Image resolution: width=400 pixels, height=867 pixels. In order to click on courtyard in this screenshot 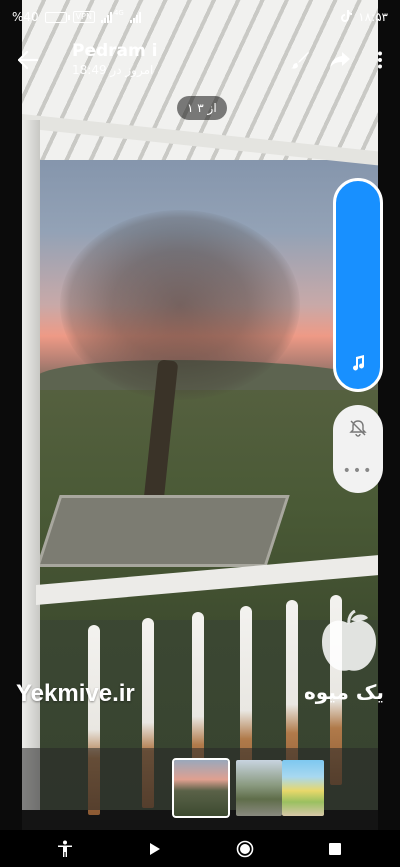, I will do `click(163, 531)`.